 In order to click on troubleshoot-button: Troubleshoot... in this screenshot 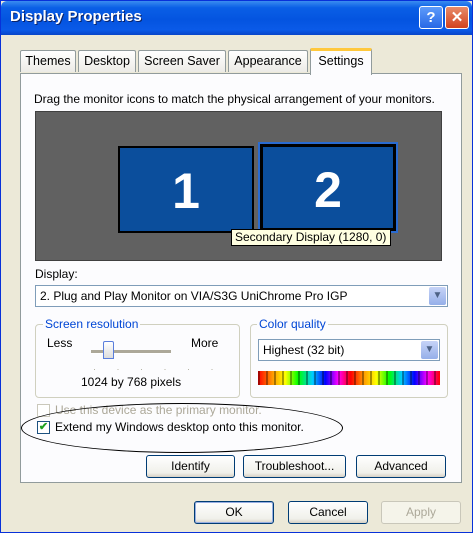, I will do `click(294, 466)`.